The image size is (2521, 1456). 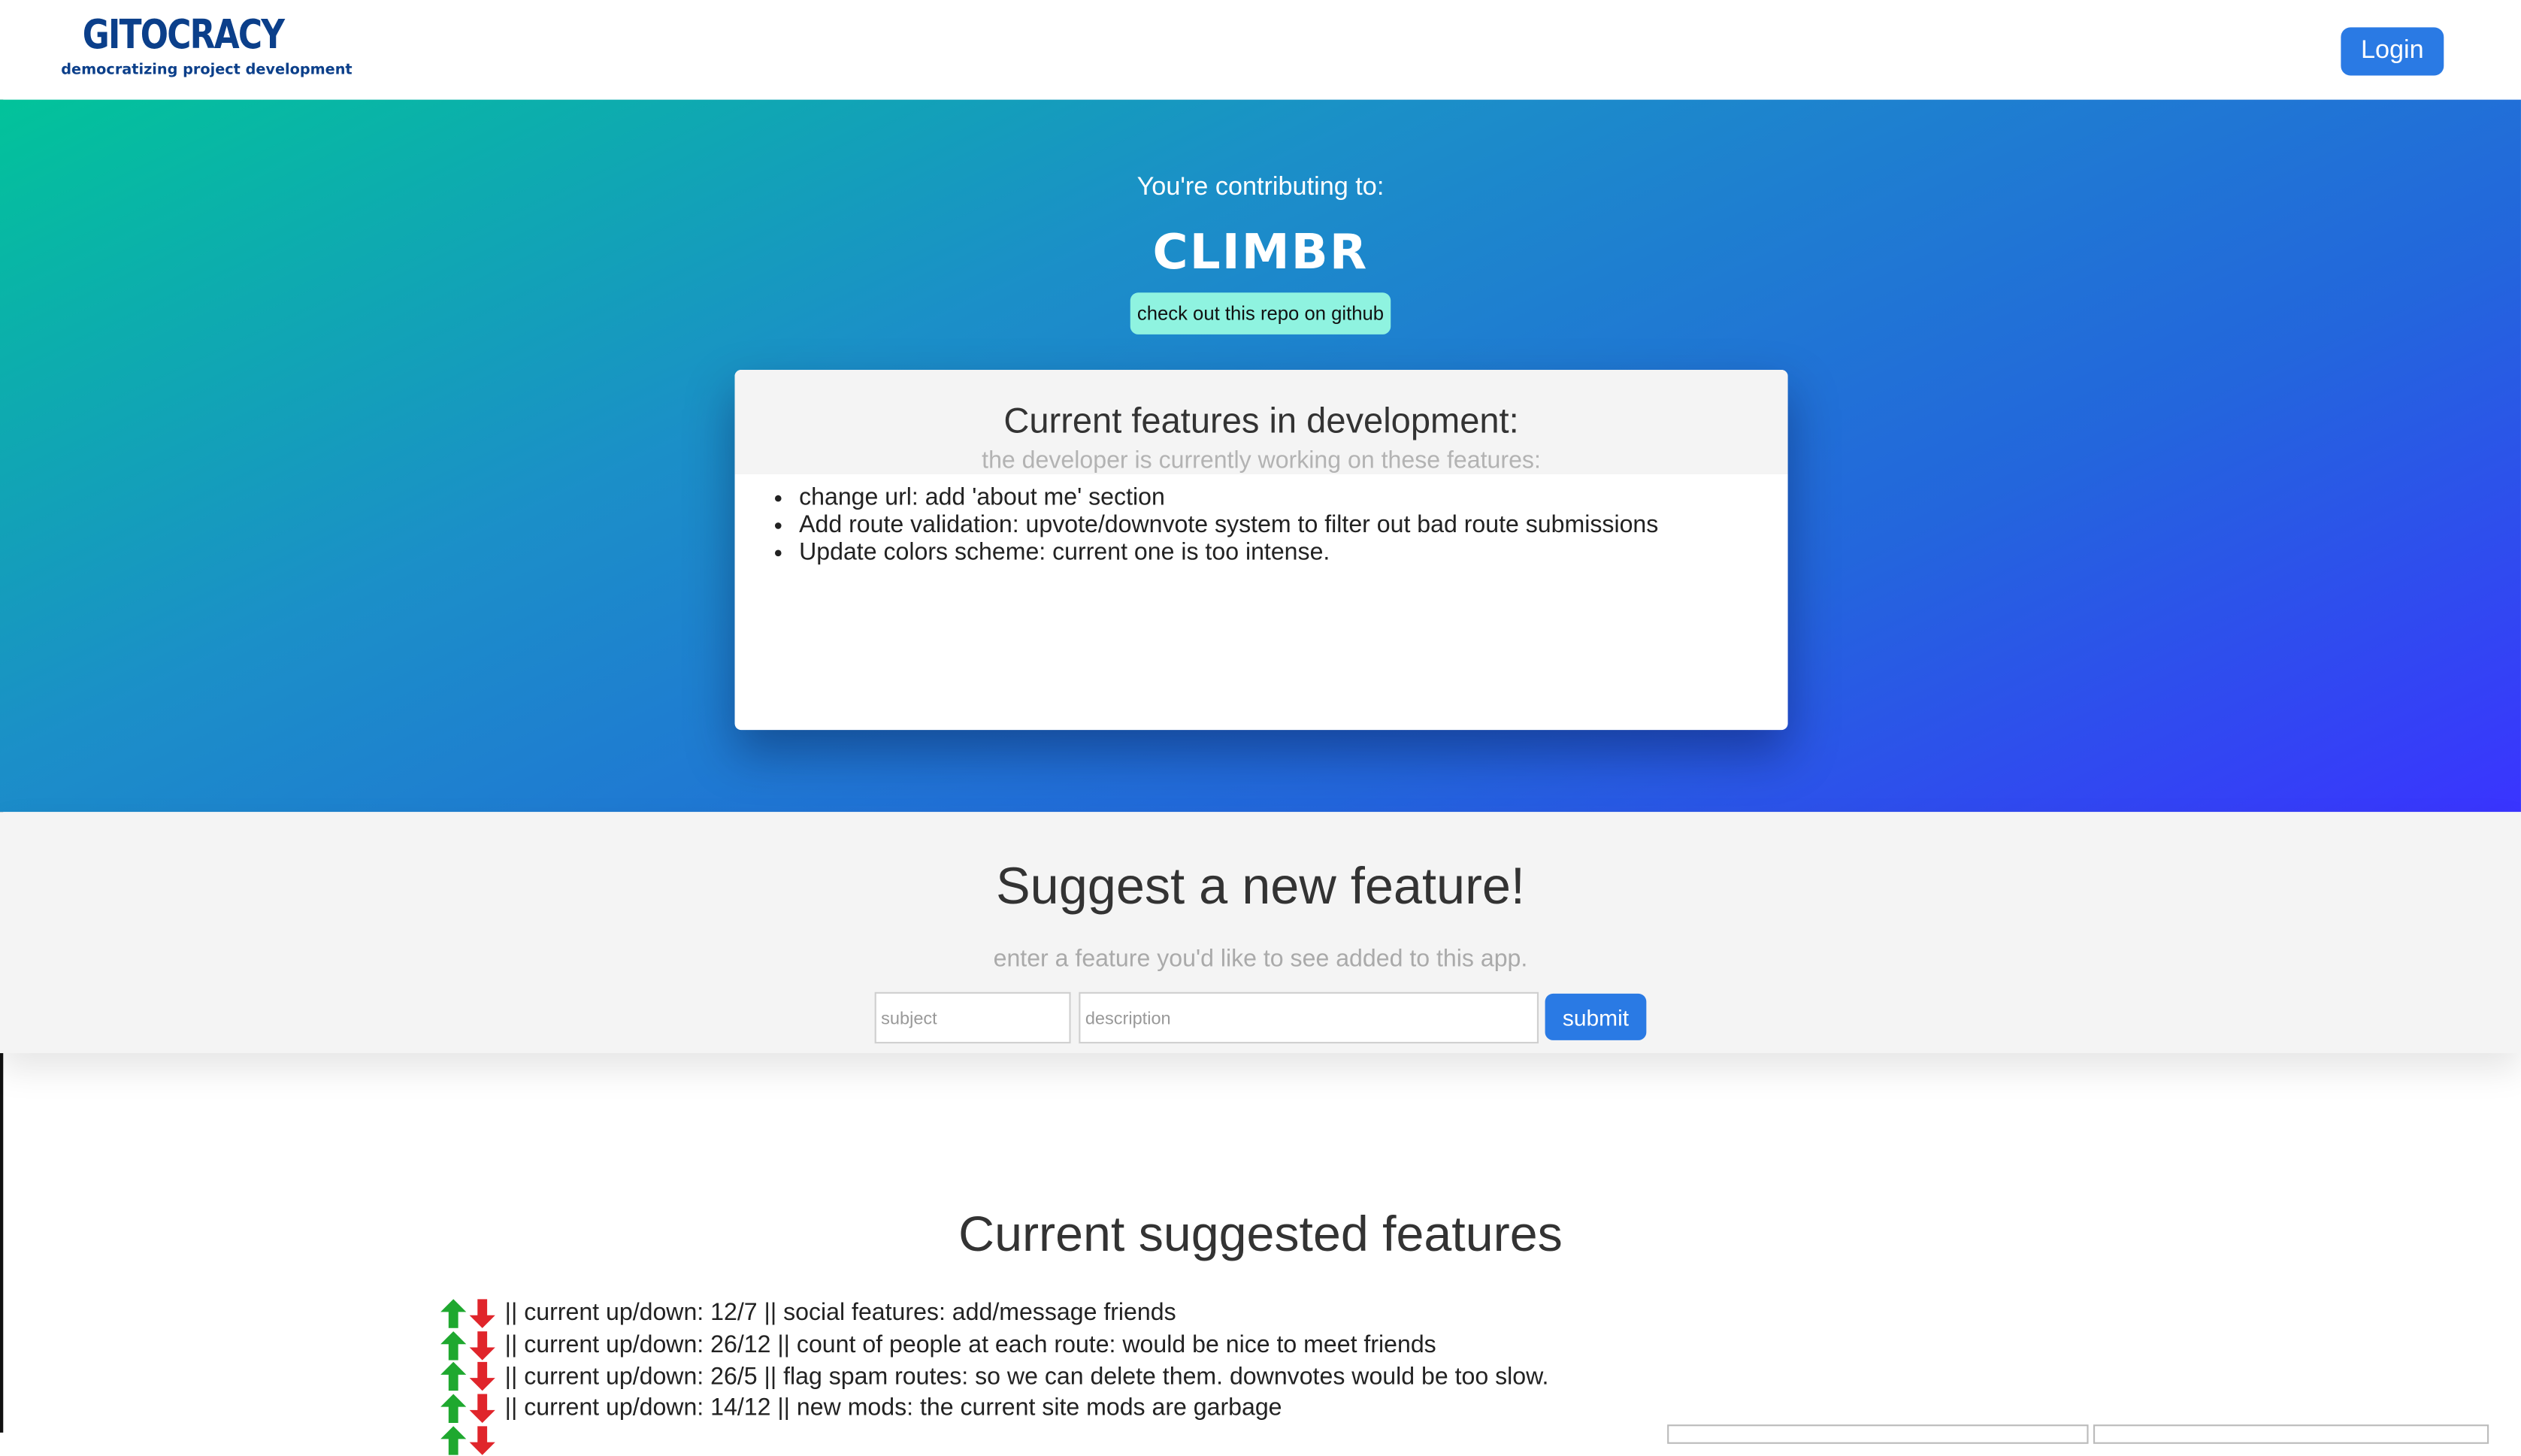 What do you see at coordinates (1260, 313) in the screenshot?
I see `github-repo-button: check out this repo on github` at bounding box center [1260, 313].